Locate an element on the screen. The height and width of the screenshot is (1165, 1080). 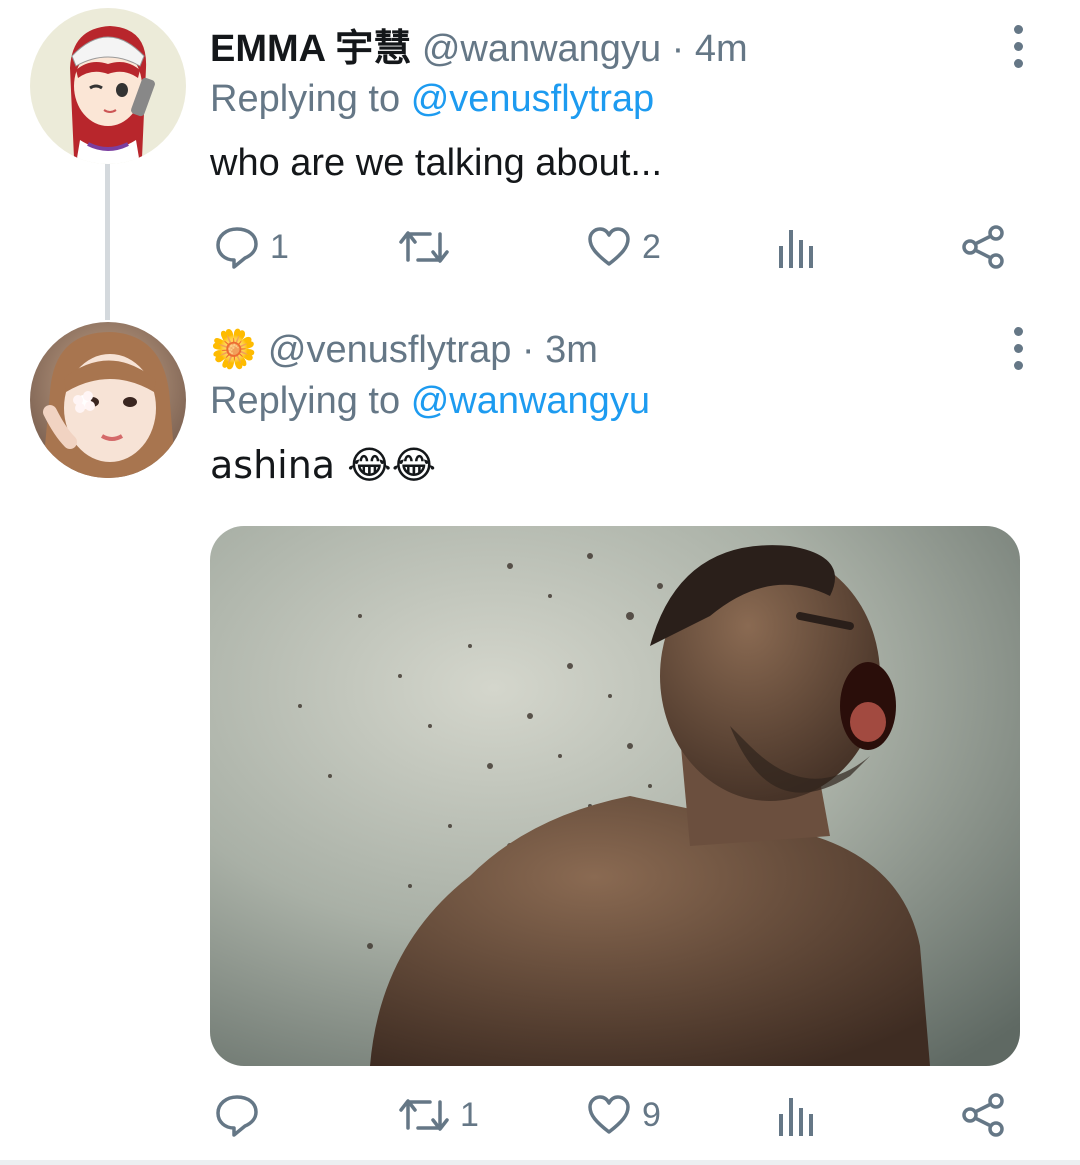
replying-to: Replying to @wanwangyu is located at coordinates (430, 401).